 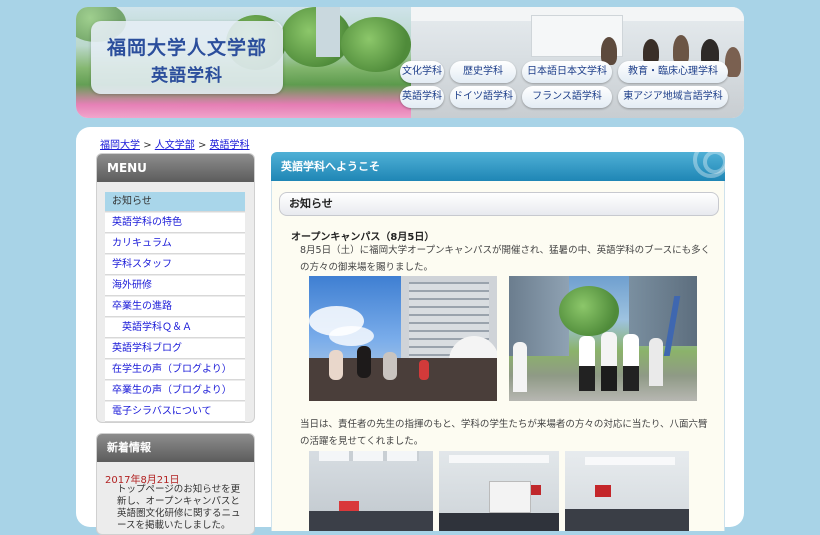 I want to click on open-campus-photo, so click(x=403, y=338).